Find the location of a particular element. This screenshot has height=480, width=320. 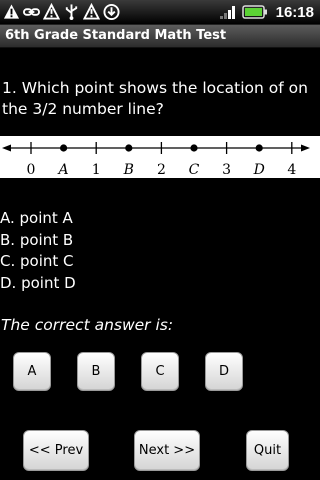

point-b is located at coordinates (129, 148).